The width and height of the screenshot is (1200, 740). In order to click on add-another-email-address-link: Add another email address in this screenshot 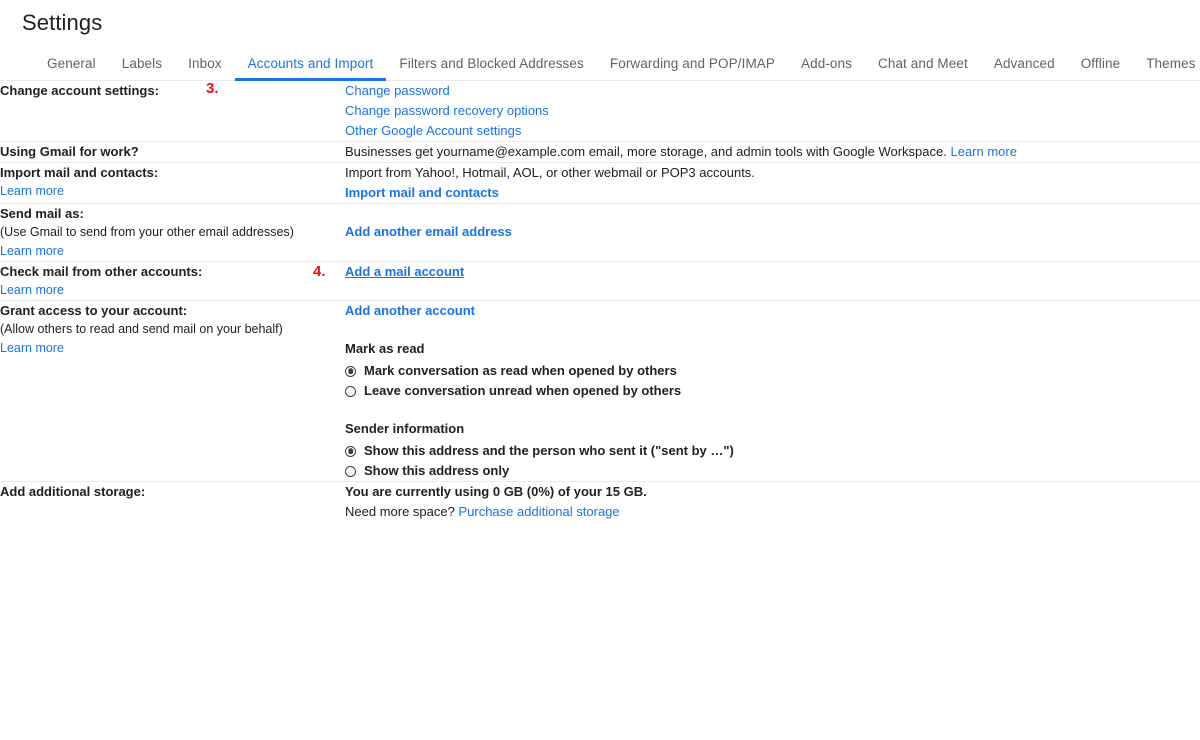, I will do `click(428, 232)`.